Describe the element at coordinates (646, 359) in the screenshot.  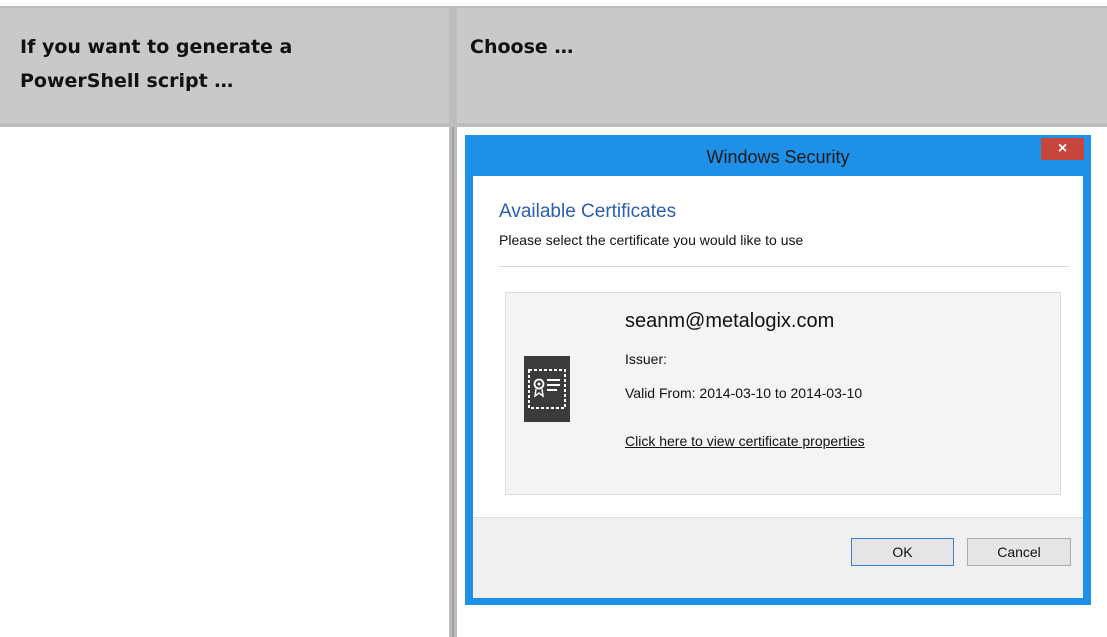
I see `certificate-issuer: Issuer:` at that location.